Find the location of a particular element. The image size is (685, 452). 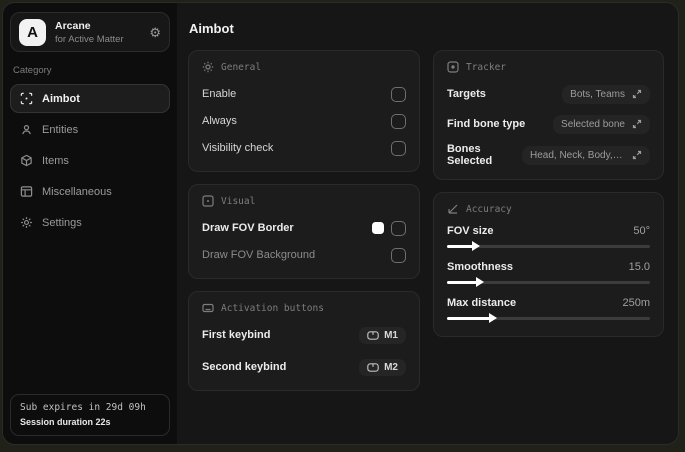

setting-label: Bones Selected is located at coordinates (469, 155).